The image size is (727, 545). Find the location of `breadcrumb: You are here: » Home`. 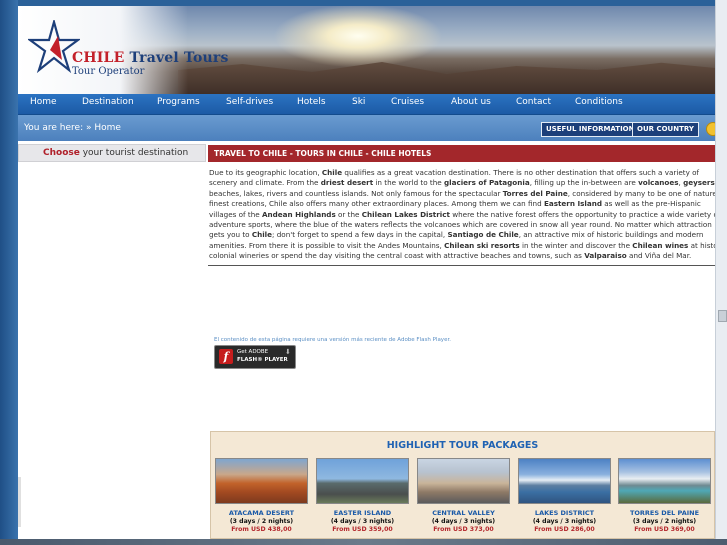

breadcrumb: You are here: » Home is located at coordinates (72, 128).